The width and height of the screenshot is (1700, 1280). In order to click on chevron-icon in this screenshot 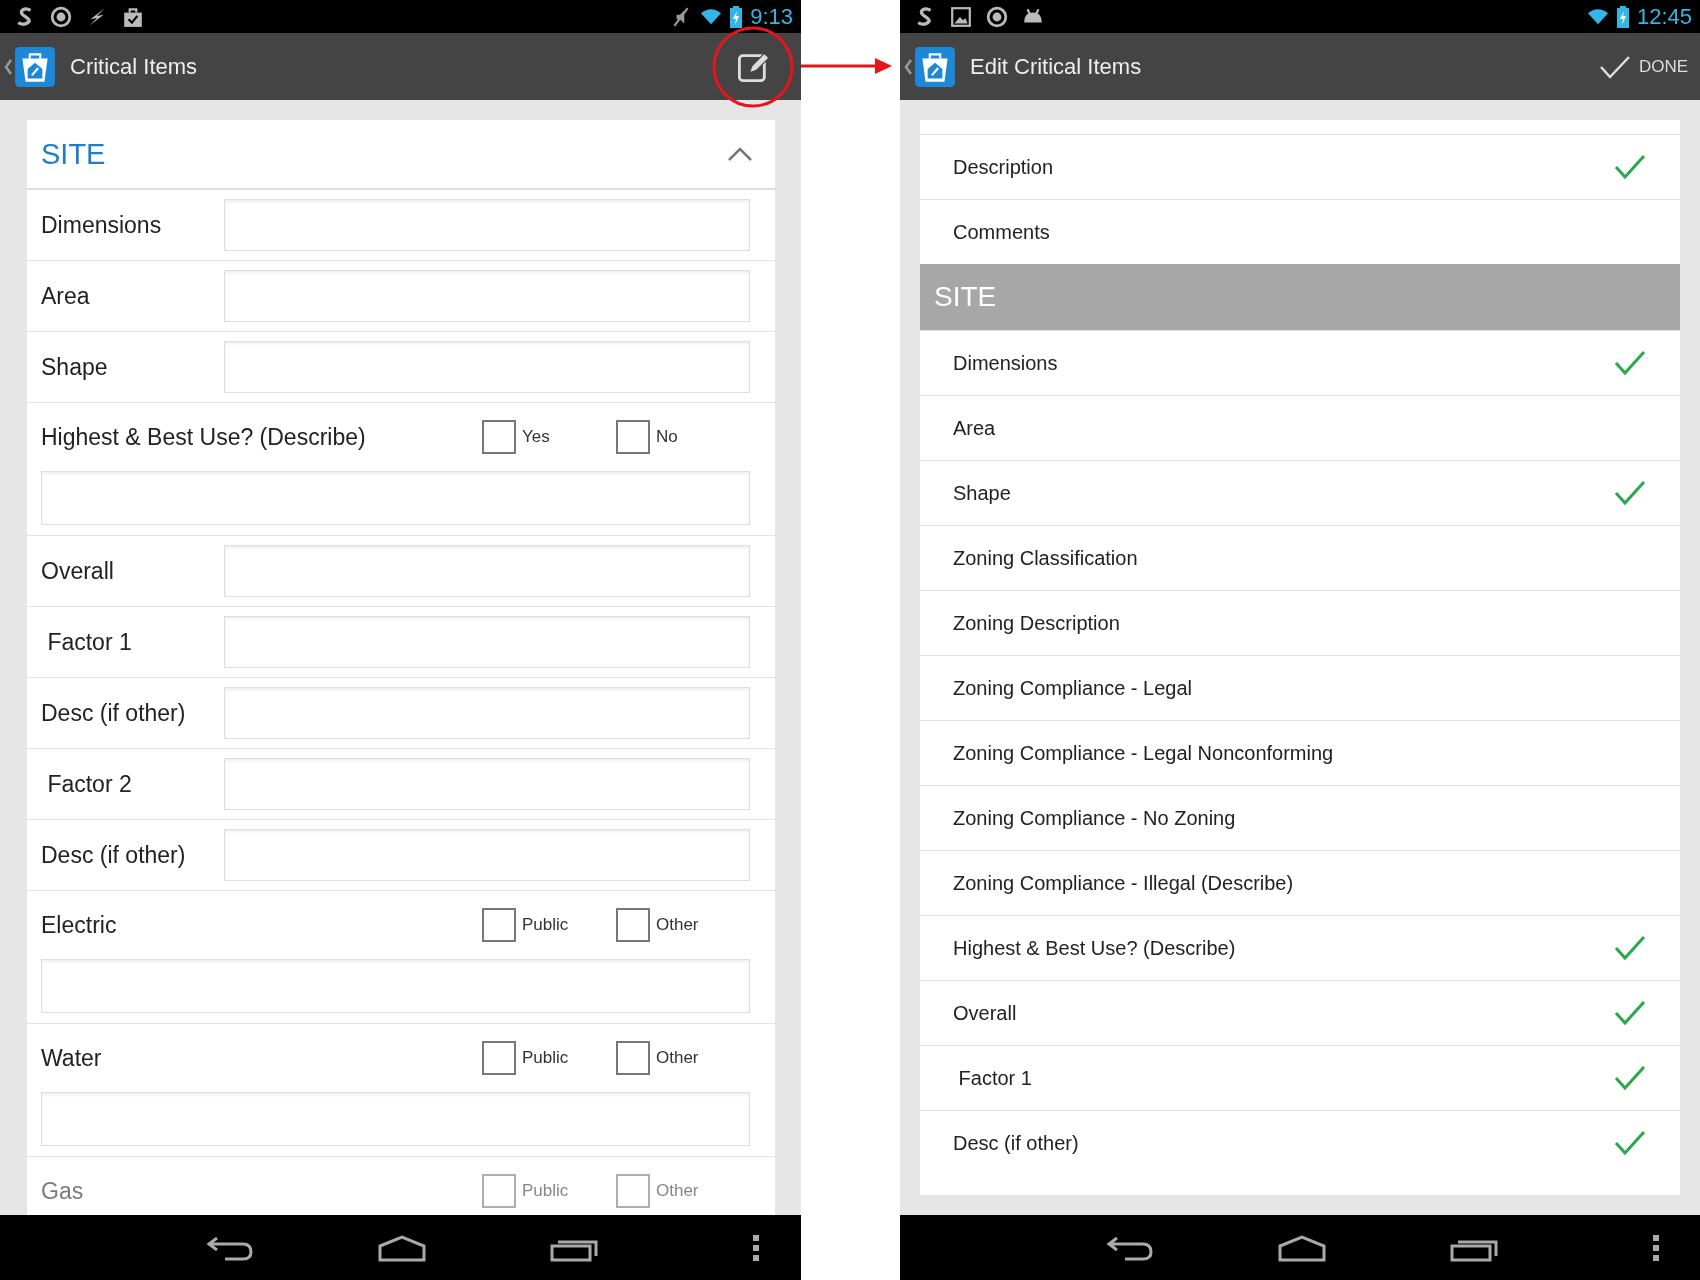, I will do `click(740, 154)`.